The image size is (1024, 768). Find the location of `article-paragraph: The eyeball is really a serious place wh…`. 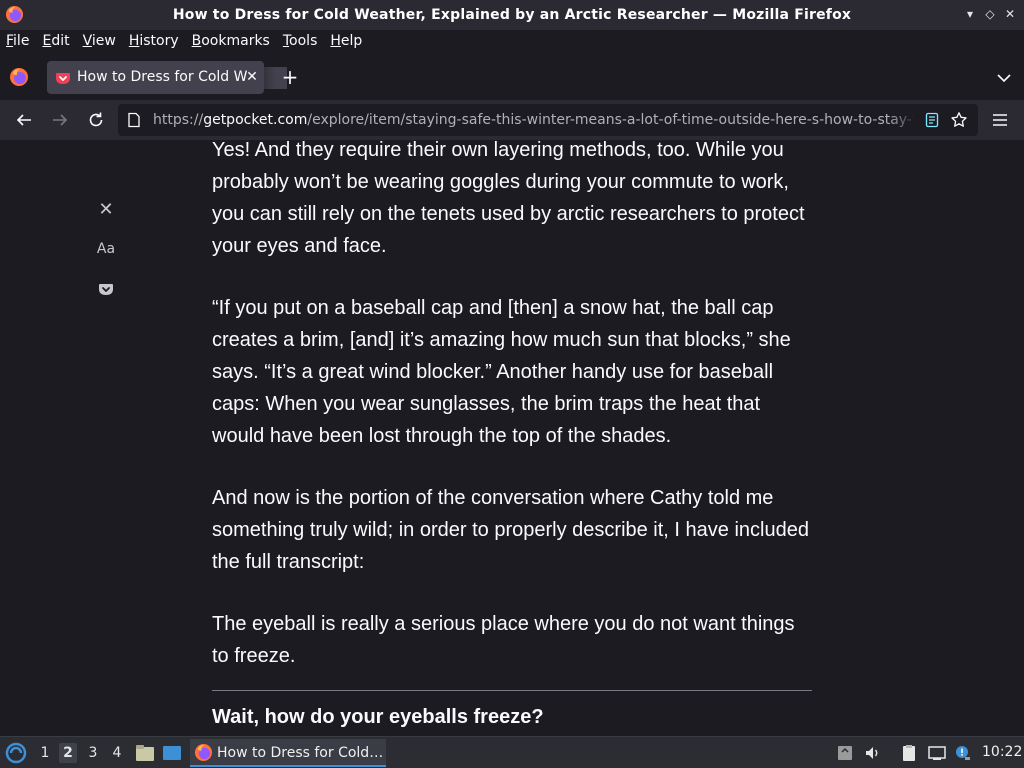

article-paragraph: The eyeball is really a serious place wh… is located at coordinates (503, 640).